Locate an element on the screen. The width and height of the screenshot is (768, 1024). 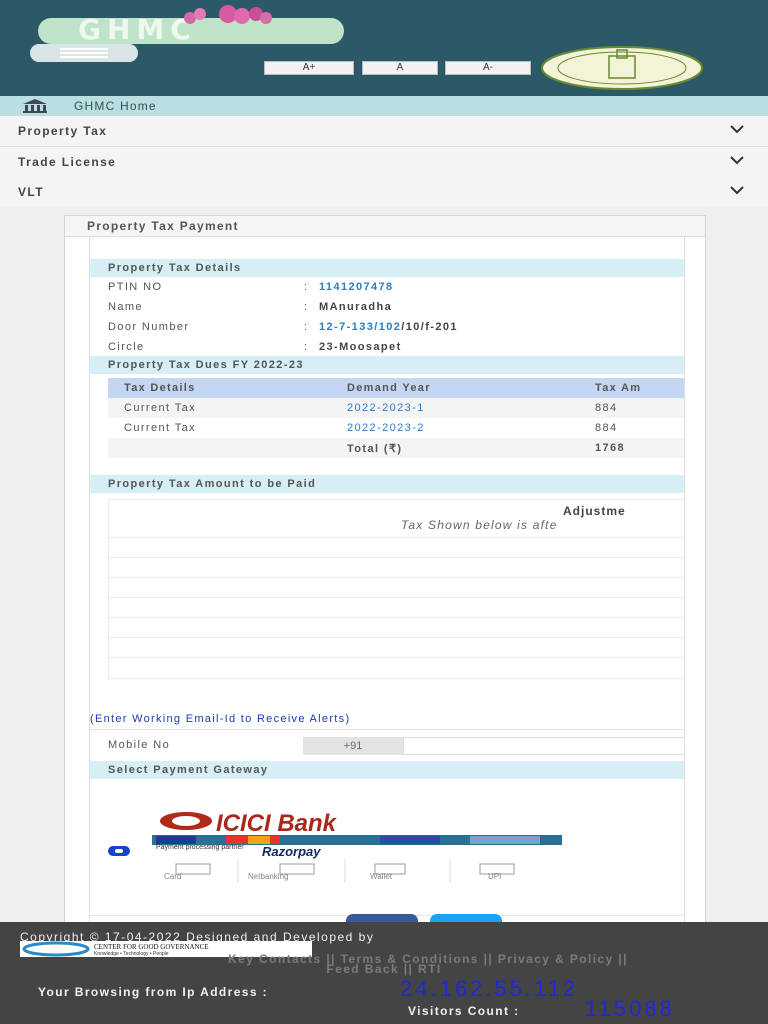
section-heading-text: Property Tax Amount to be Paid is located at coordinates (212, 484).